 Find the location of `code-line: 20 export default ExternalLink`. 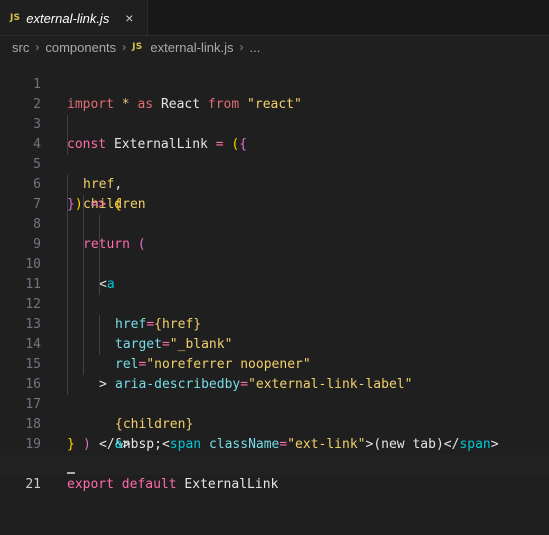

code-line: 20 export default ExternalLink is located at coordinates (274, 463).